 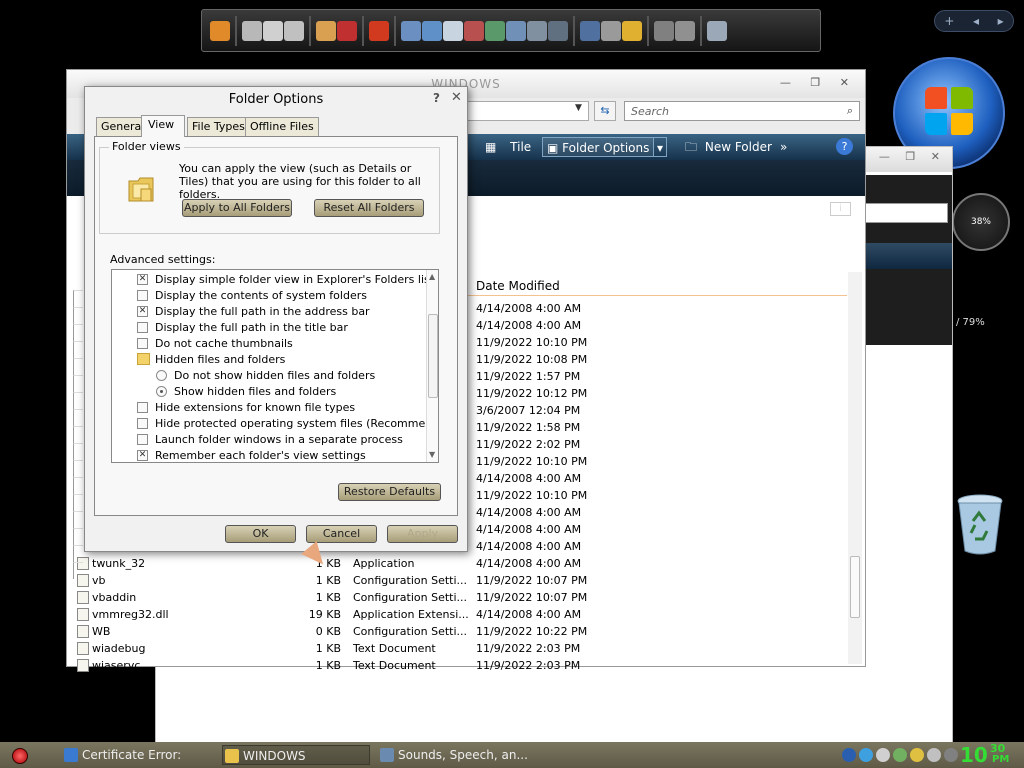 What do you see at coordinates (508, 147) in the screenshot?
I see `tile-view-button: ▦ Tile` at bounding box center [508, 147].